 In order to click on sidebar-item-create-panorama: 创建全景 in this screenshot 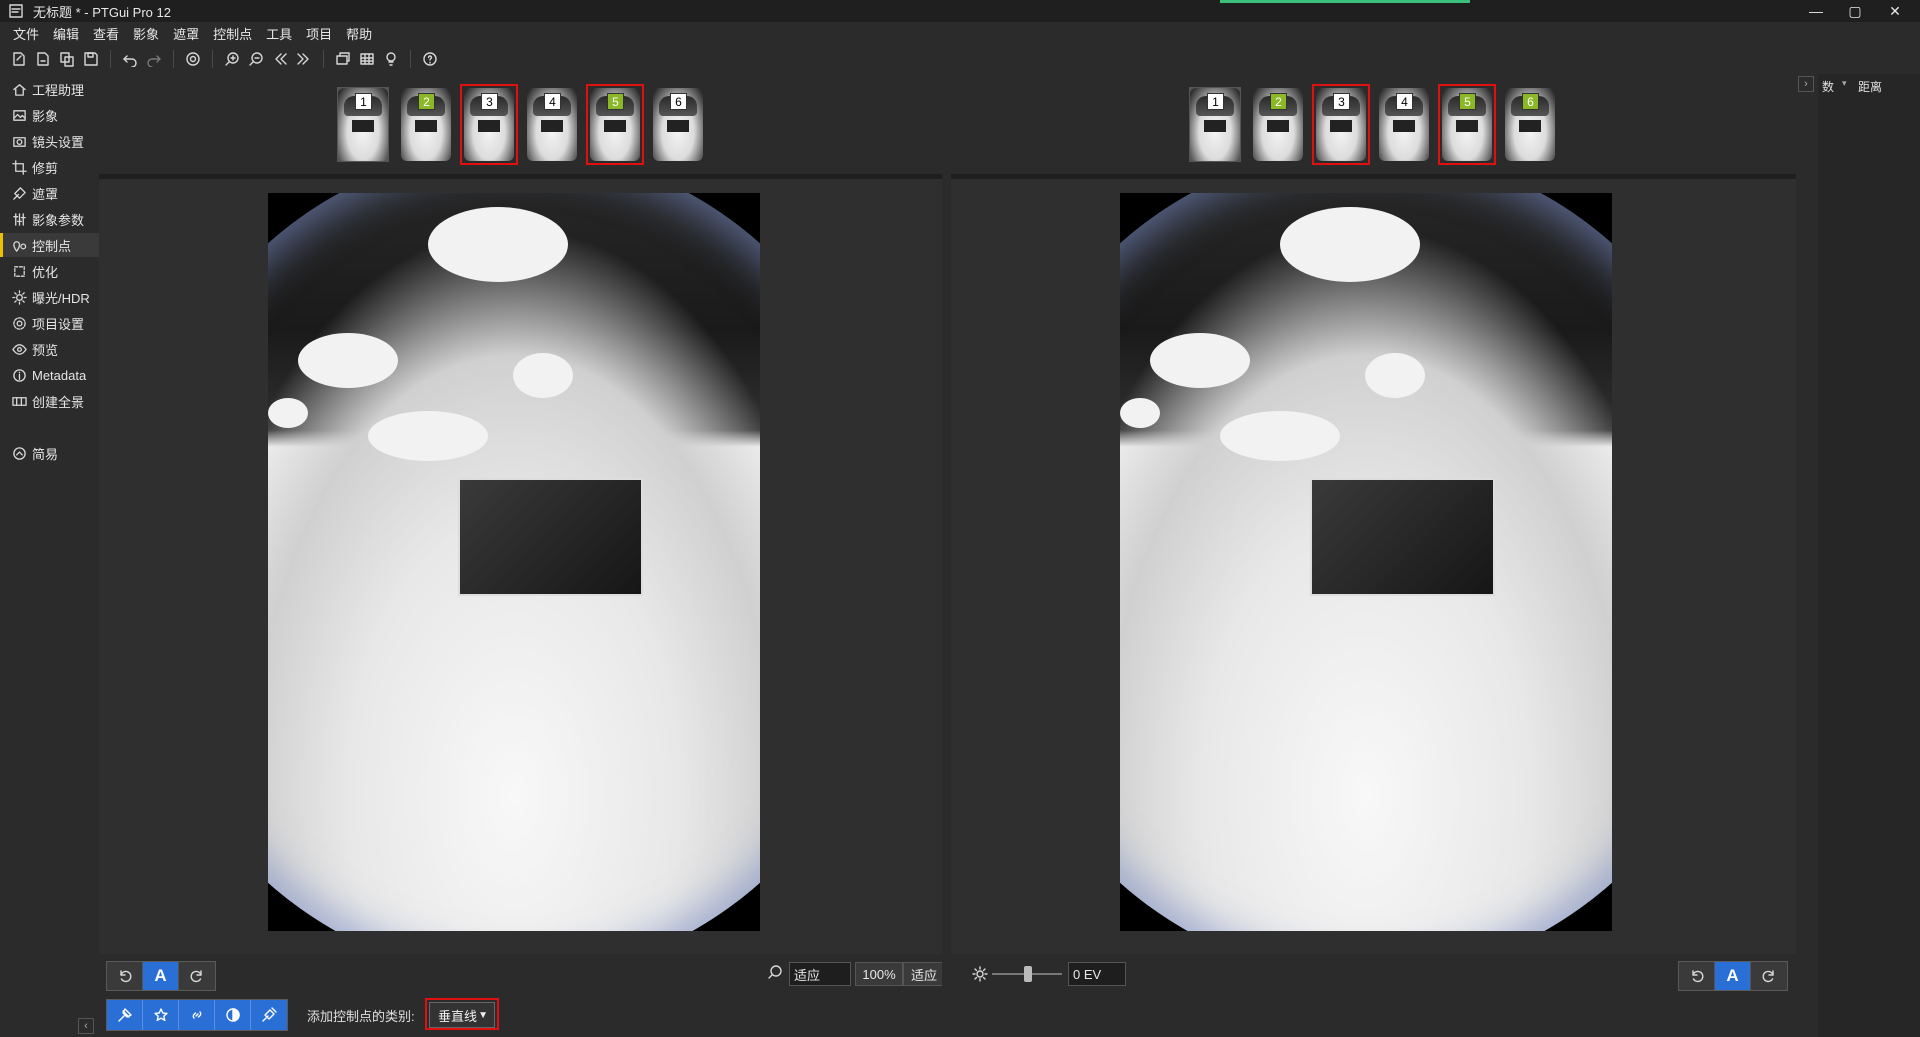, I will do `click(49, 401)`.